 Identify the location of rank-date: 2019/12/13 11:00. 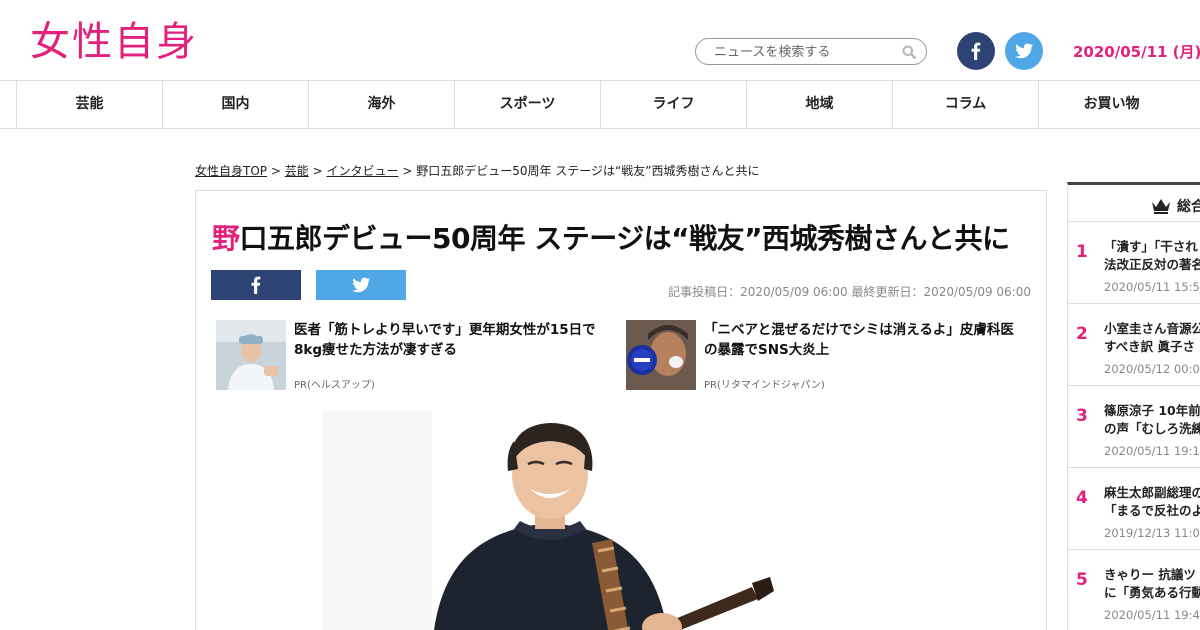
(1152, 533).